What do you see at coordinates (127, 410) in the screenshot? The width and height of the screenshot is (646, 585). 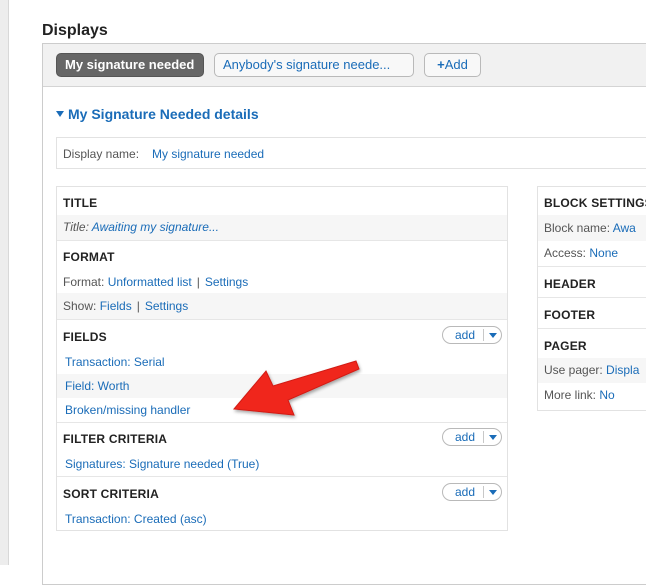 I see `field-broken-handler: Broken/missing handler` at bounding box center [127, 410].